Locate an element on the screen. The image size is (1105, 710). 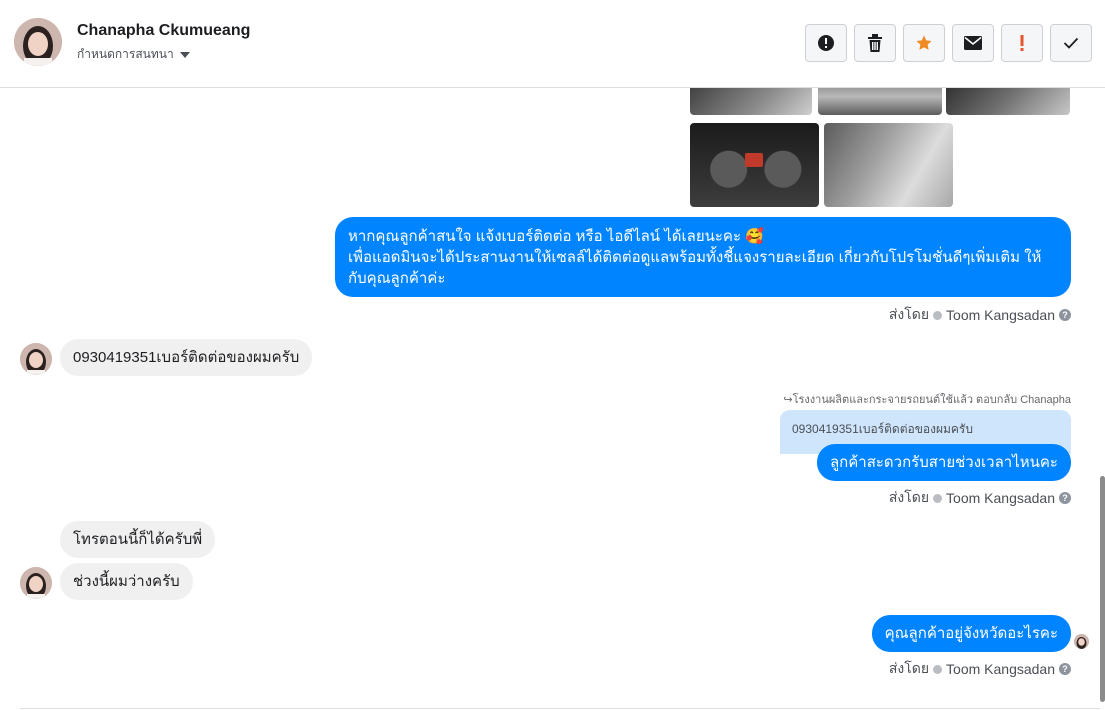
check-icon is located at coordinates (1071, 43).